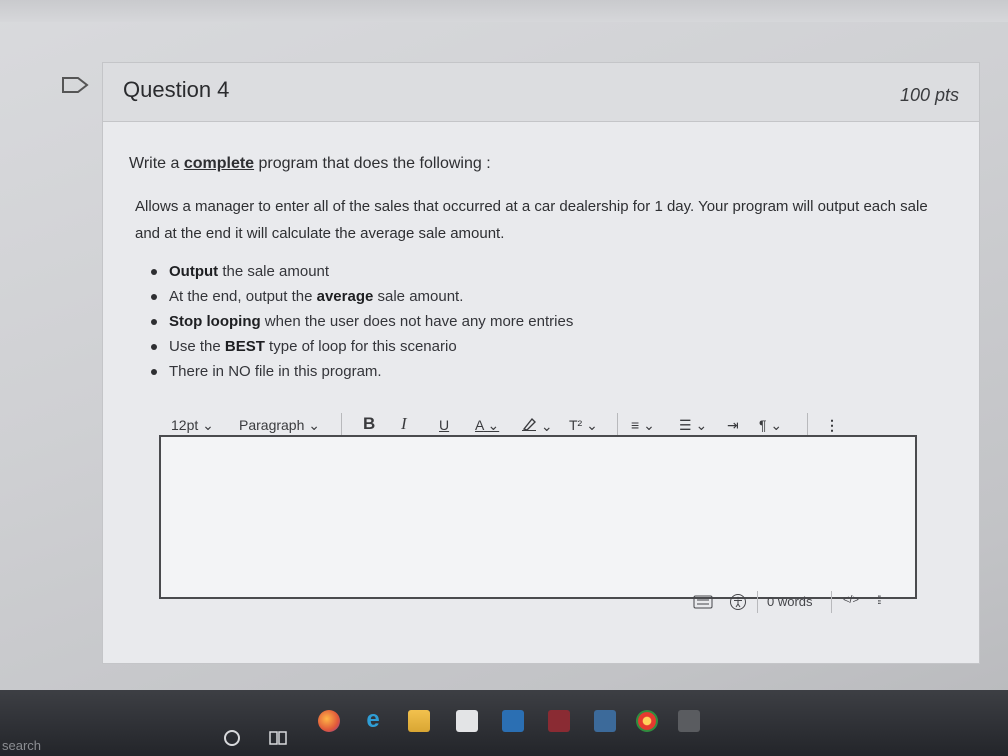 The height and width of the screenshot is (756, 1008). I want to click on align-button: ≡ ⌄, so click(643, 425).